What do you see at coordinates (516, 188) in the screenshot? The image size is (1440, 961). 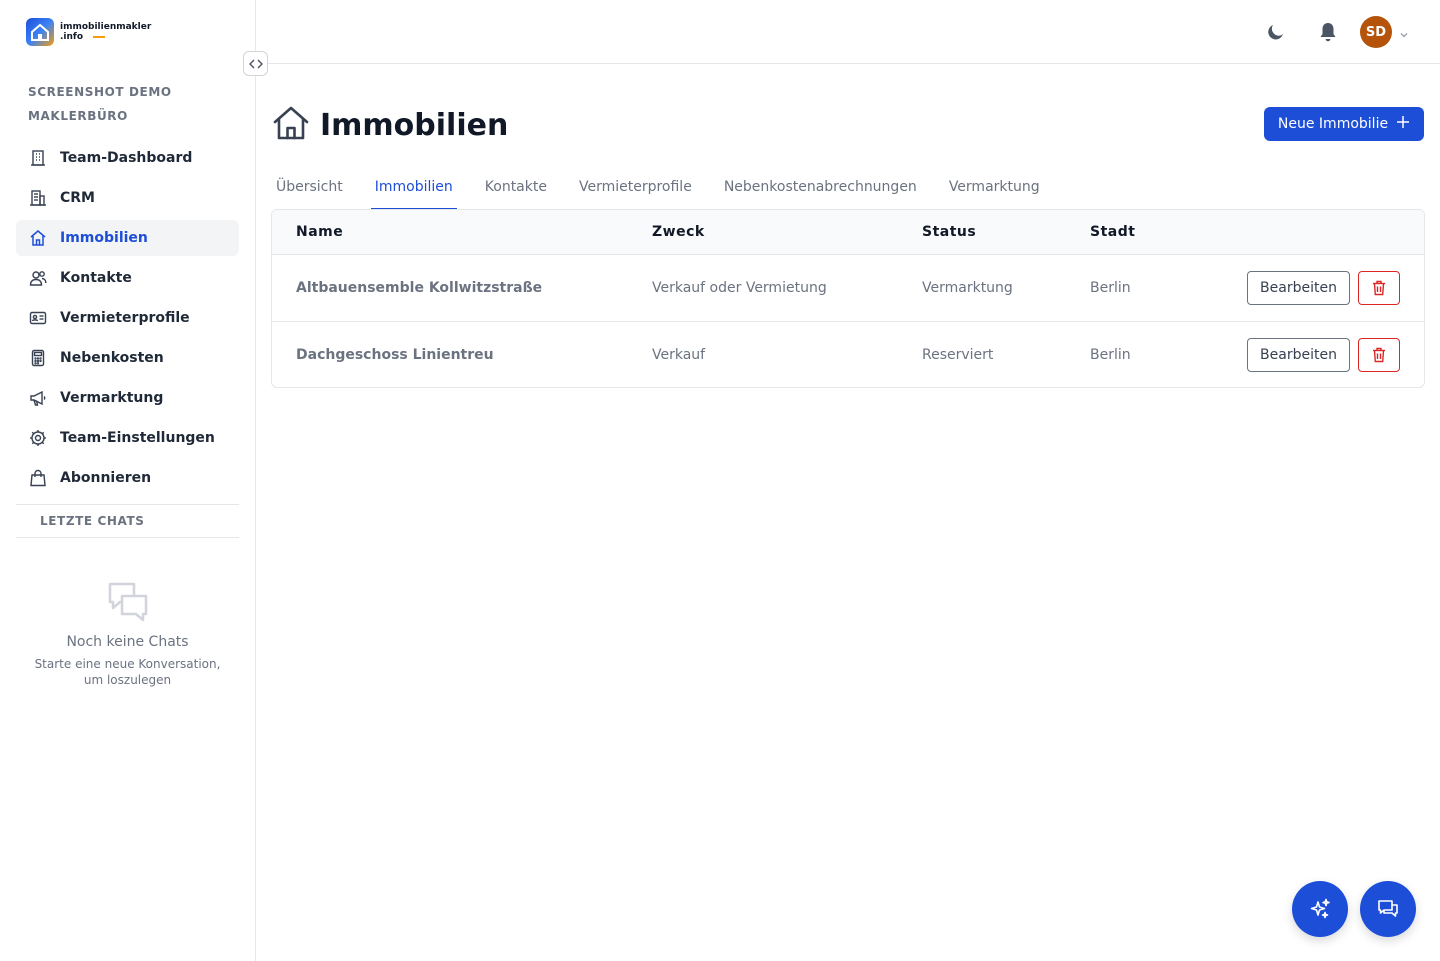 I see `tab-kontakte: Kontakte` at bounding box center [516, 188].